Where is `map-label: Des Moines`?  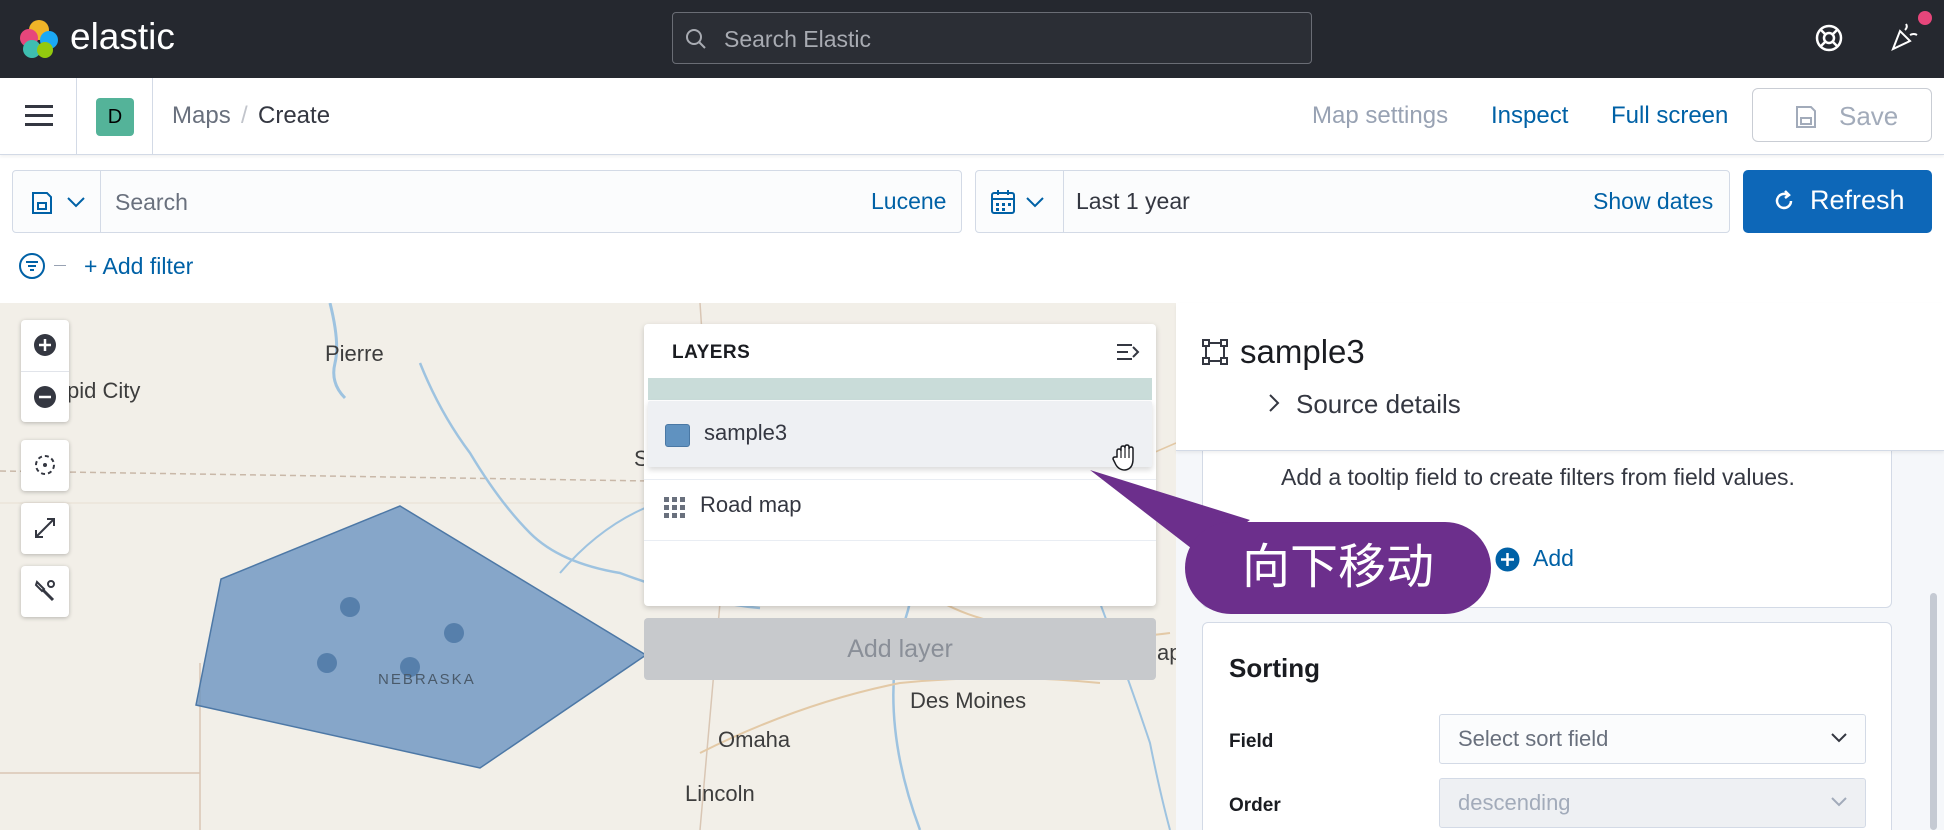 map-label: Des Moines is located at coordinates (968, 700).